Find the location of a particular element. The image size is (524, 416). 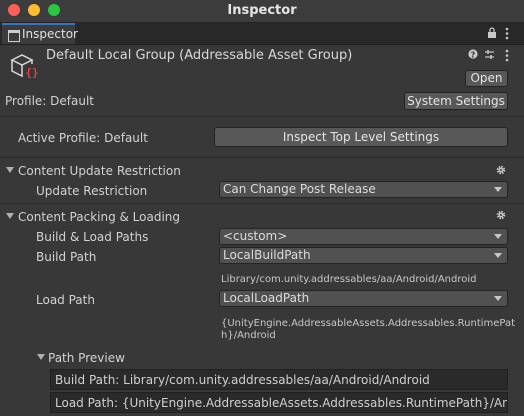

update-restriction-dropdown: Can Change Post Release is located at coordinates (363, 189).